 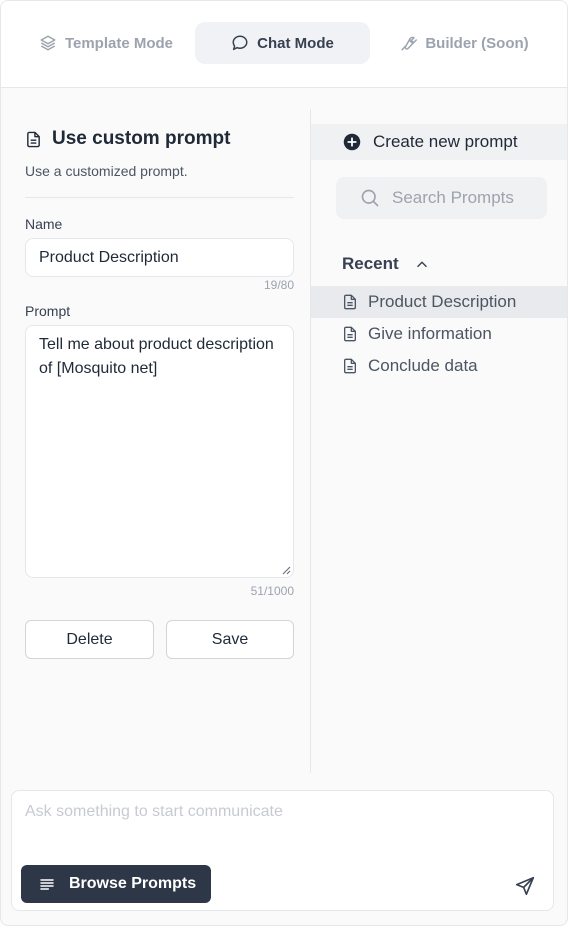 I want to click on tab-template-mode: Template Mode, so click(x=106, y=43).